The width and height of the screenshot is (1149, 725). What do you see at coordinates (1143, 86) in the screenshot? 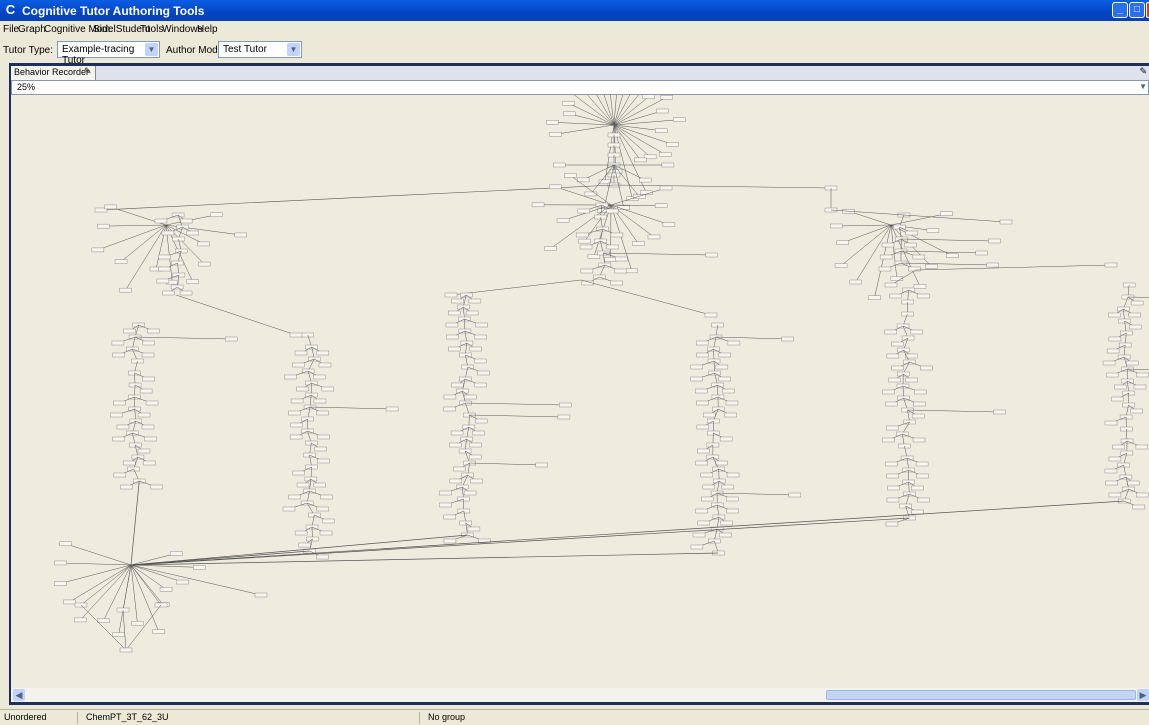
I see `chevron-down-icon: ▼` at bounding box center [1143, 86].